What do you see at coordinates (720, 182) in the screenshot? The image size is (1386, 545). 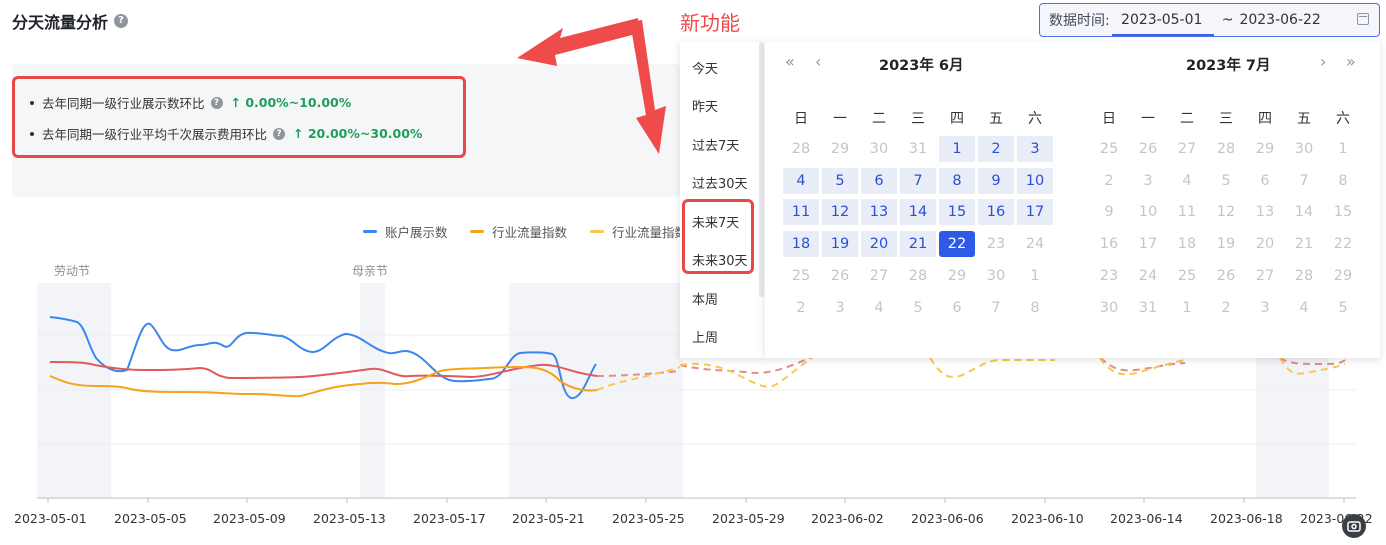 I see `quick-option-last-30: 过去30天` at bounding box center [720, 182].